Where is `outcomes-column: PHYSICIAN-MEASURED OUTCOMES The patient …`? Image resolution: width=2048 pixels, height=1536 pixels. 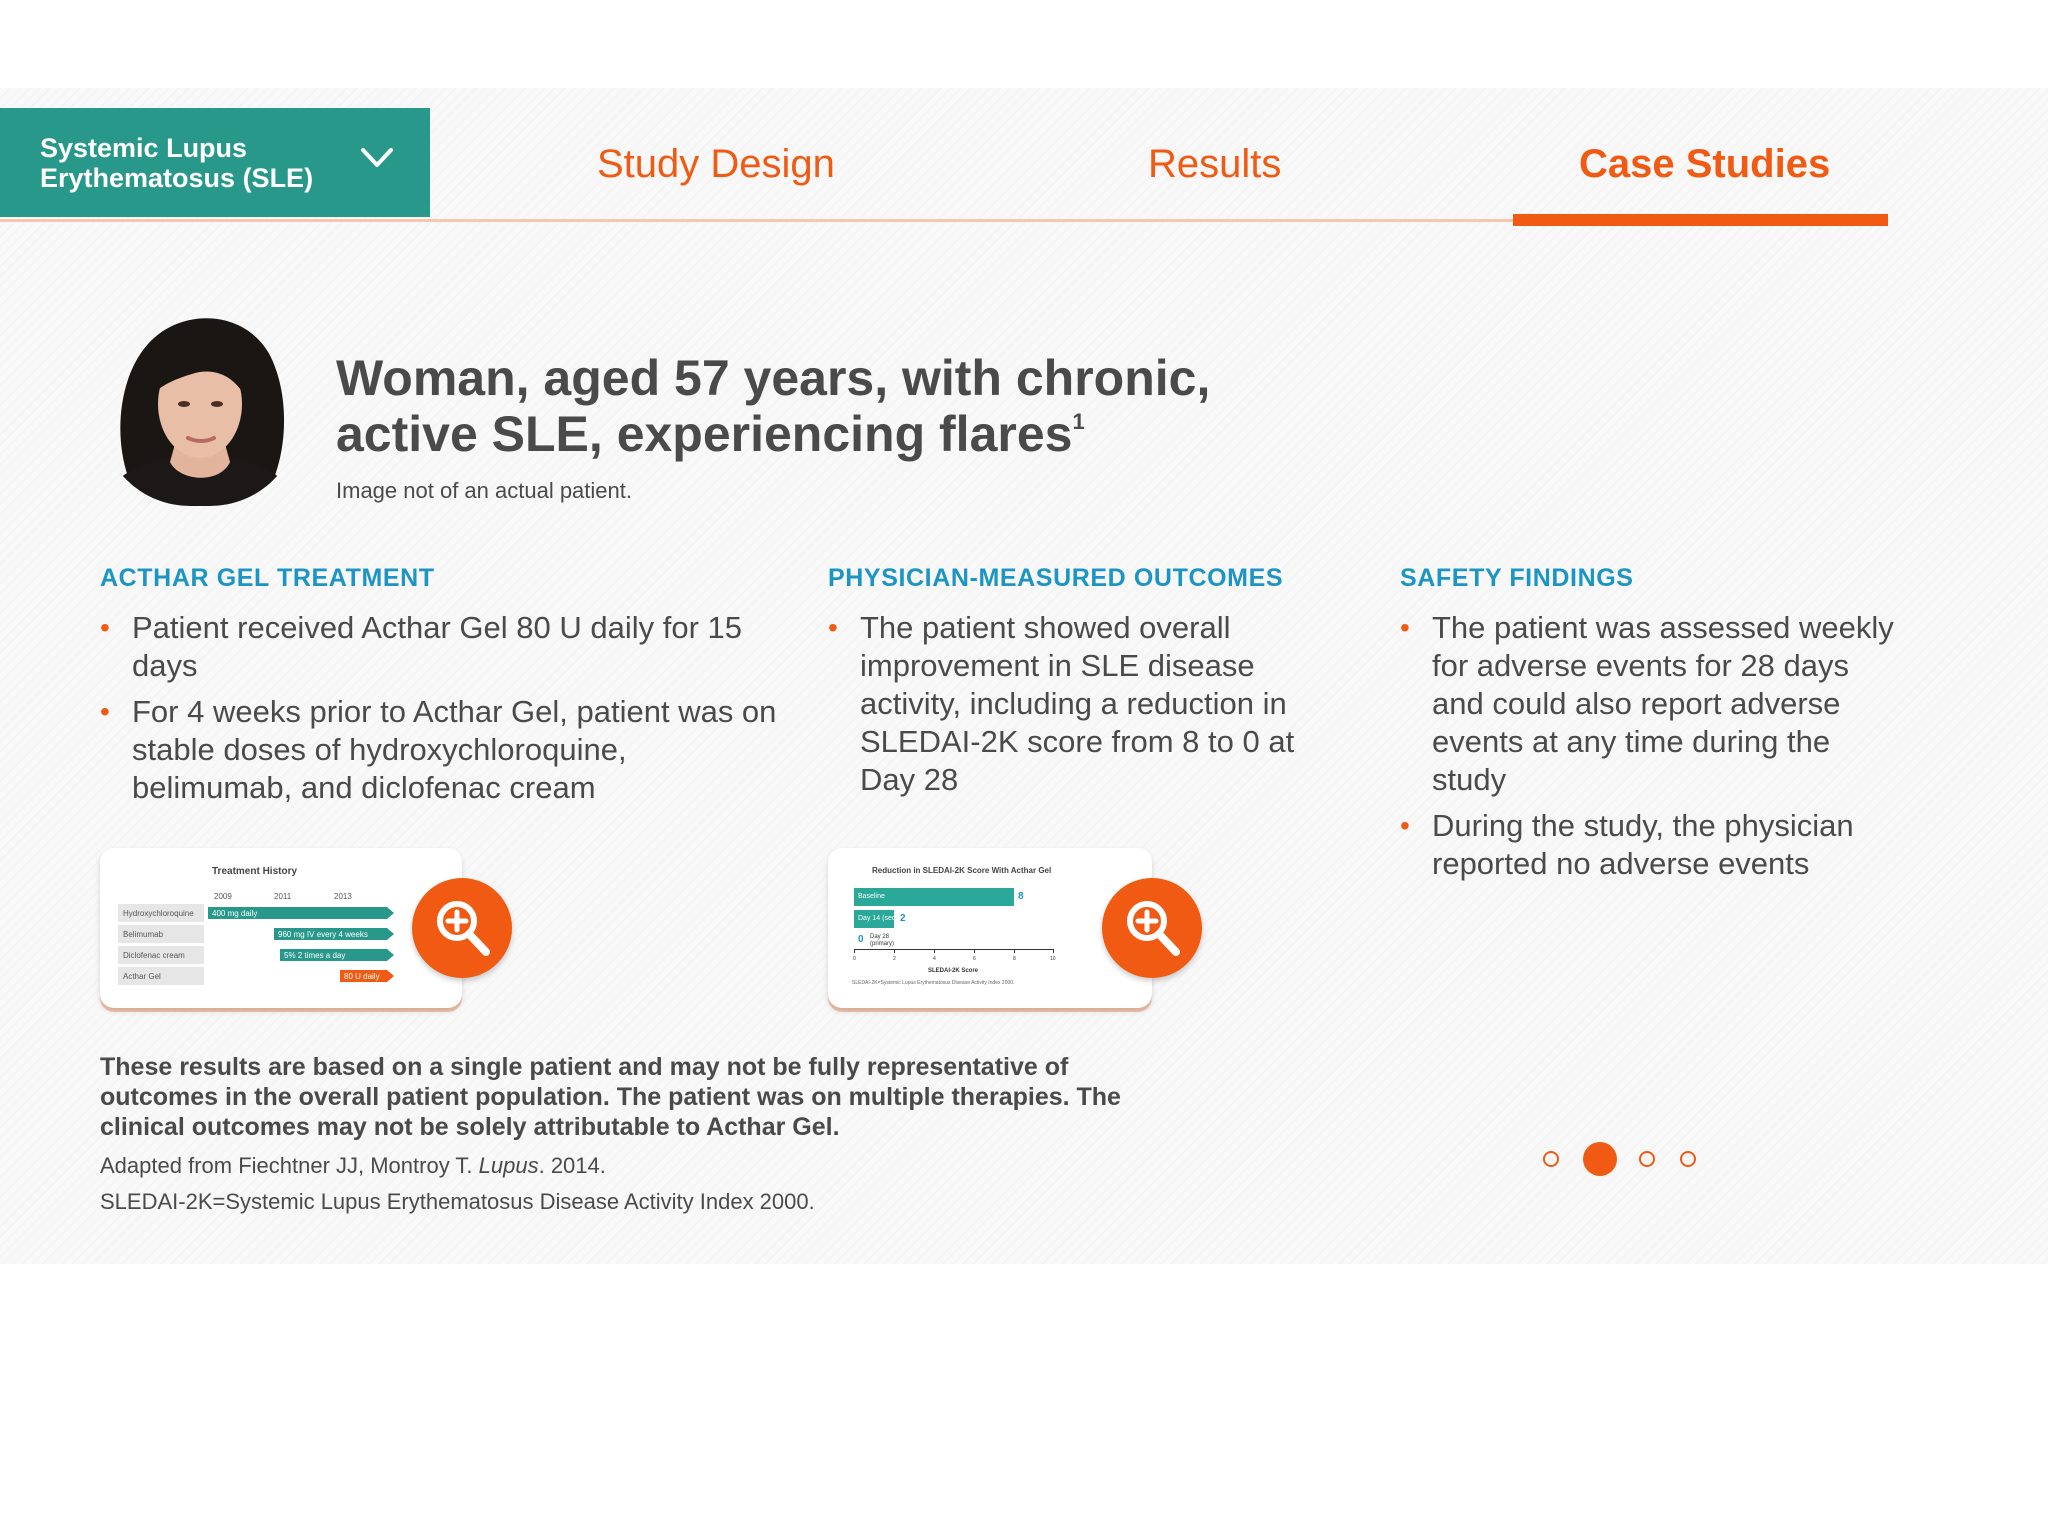
outcomes-column: PHYSICIAN-MEASURED OUTCOMES The patient … is located at coordinates (1078, 685).